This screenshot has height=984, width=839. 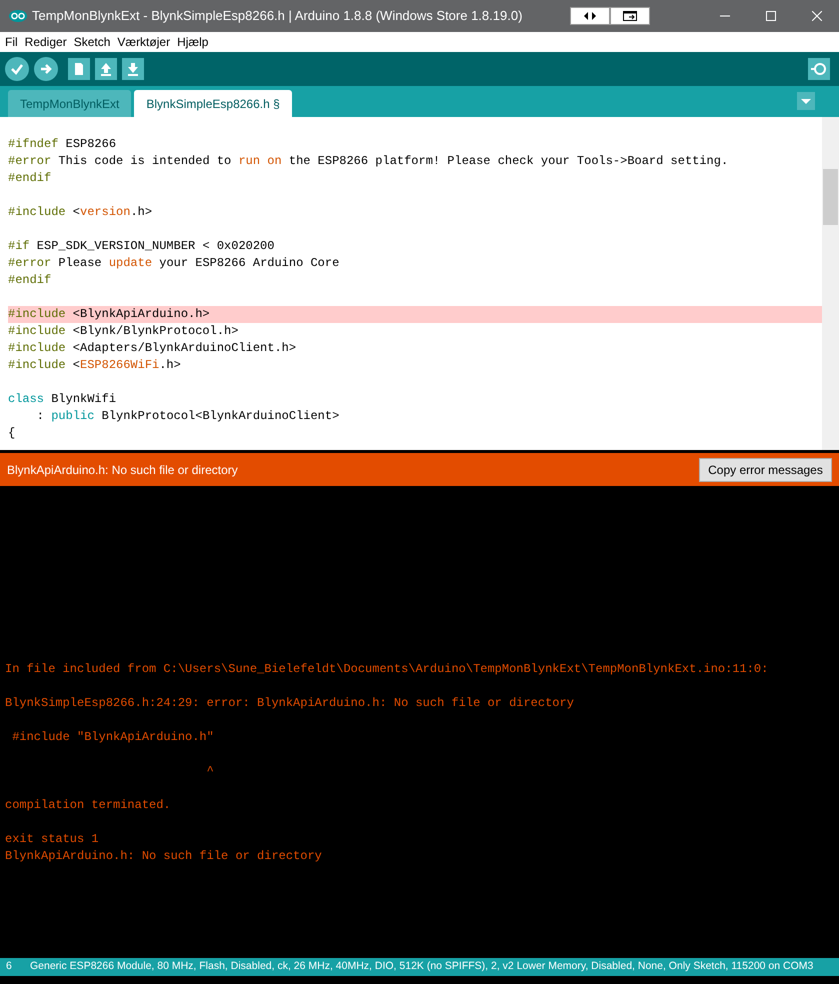 What do you see at coordinates (174, 263) in the screenshot?
I see `code-line: #error Please update your ESP8266 Arduino Core` at bounding box center [174, 263].